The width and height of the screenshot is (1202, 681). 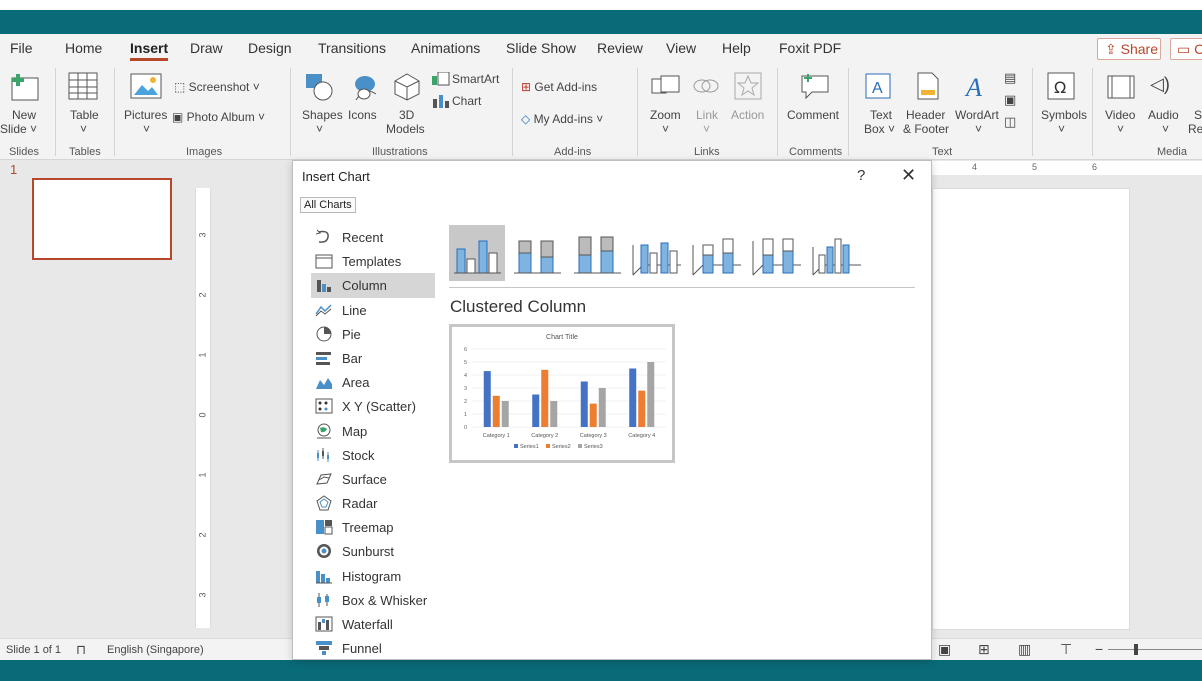 What do you see at coordinates (597, 253) in the screenshot?
I see `subtype-100-stacked-column` at bounding box center [597, 253].